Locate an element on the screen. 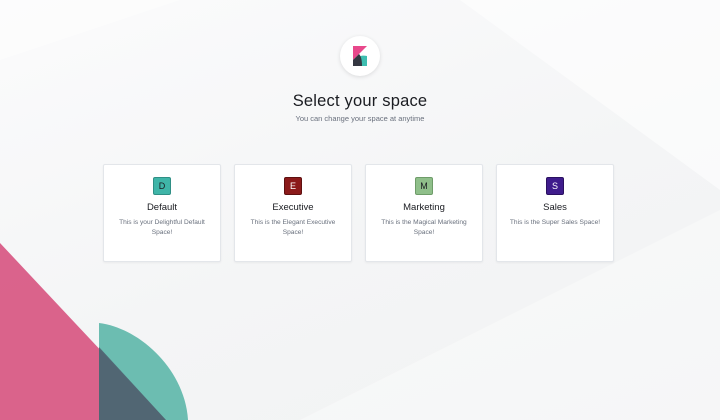  decor-teal-shape is located at coordinates (143, 371).